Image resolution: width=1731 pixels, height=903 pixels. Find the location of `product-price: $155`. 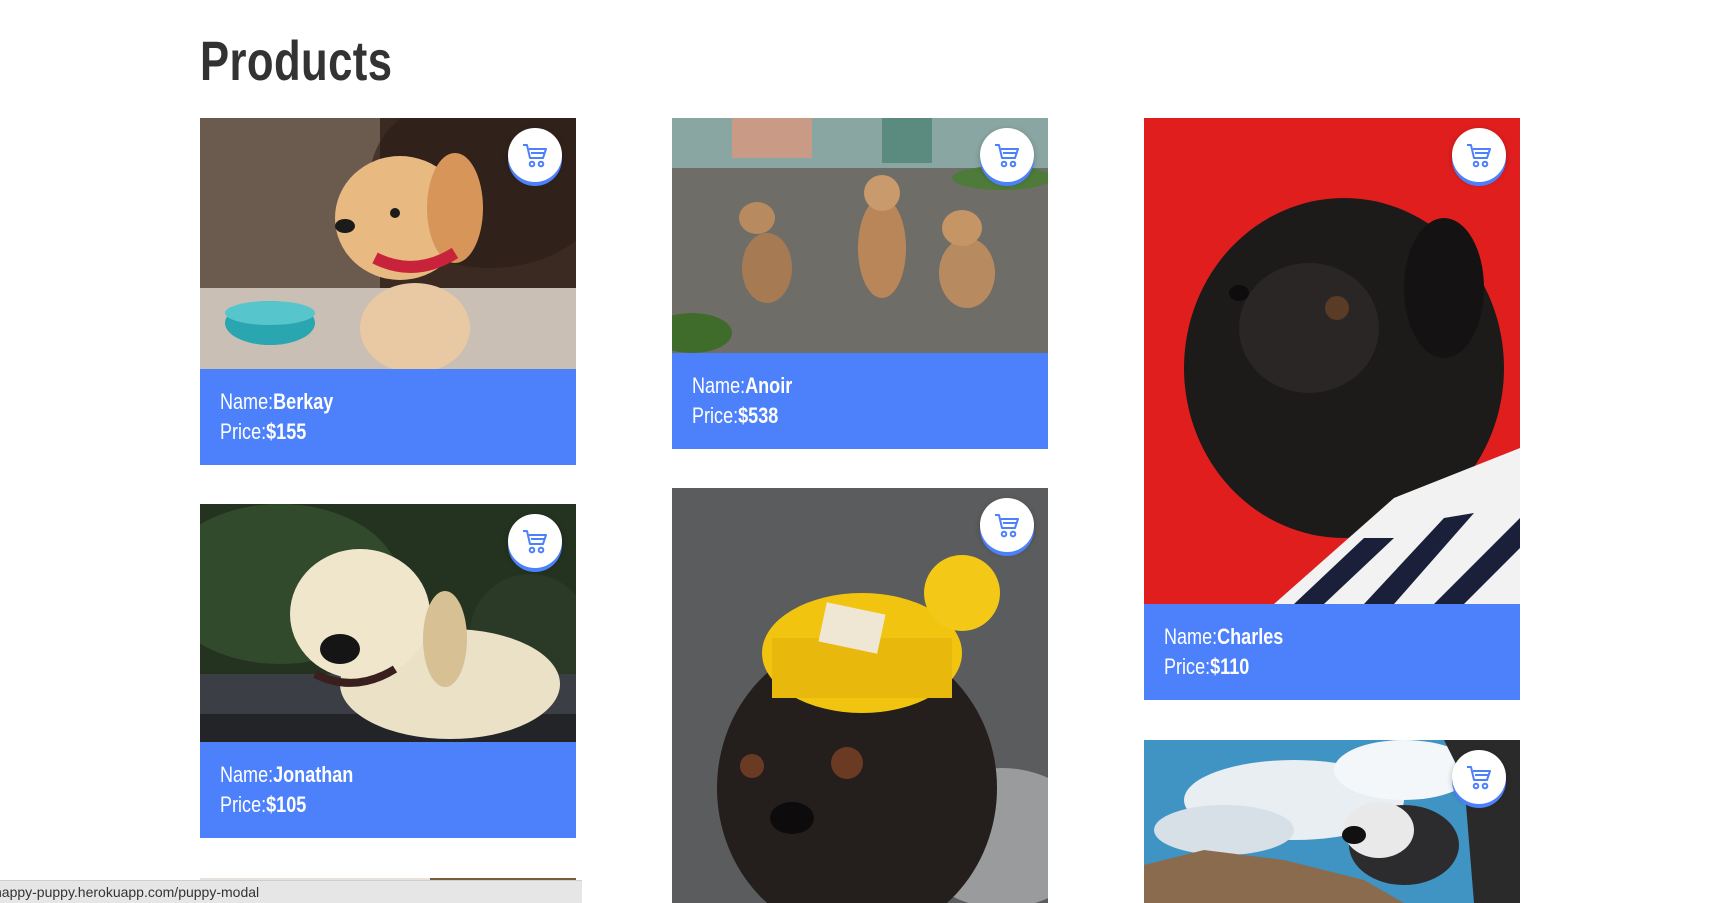

product-price: $155 is located at coordinates (286, 431).